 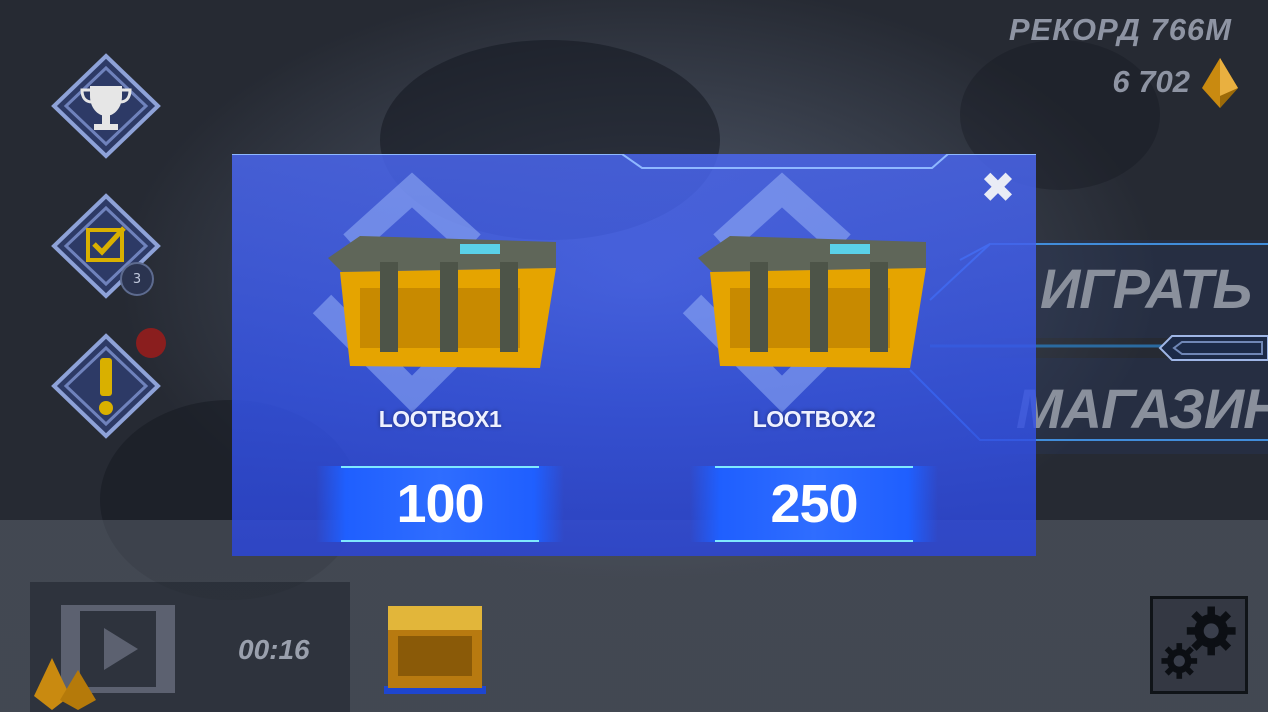 I want to click on settings-button, so click(x=1199, y=645).